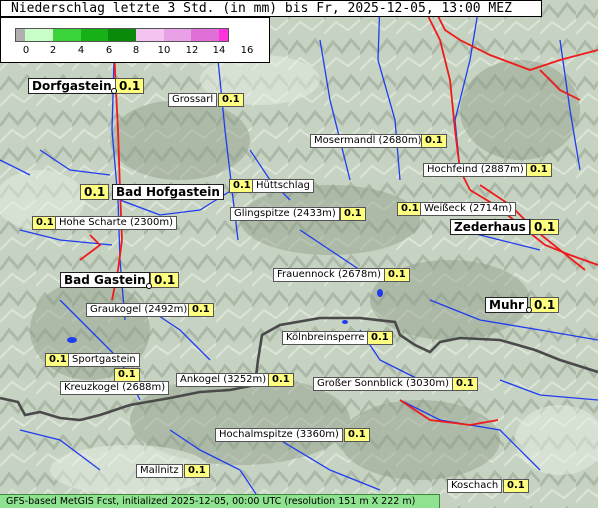 Image resolution: width=598 pixels, height=508 pixels. What do you see at coordinates (104, 360) in the screenshot?
I see `station-name: Sportgastein` at bounding box center [104, 360].